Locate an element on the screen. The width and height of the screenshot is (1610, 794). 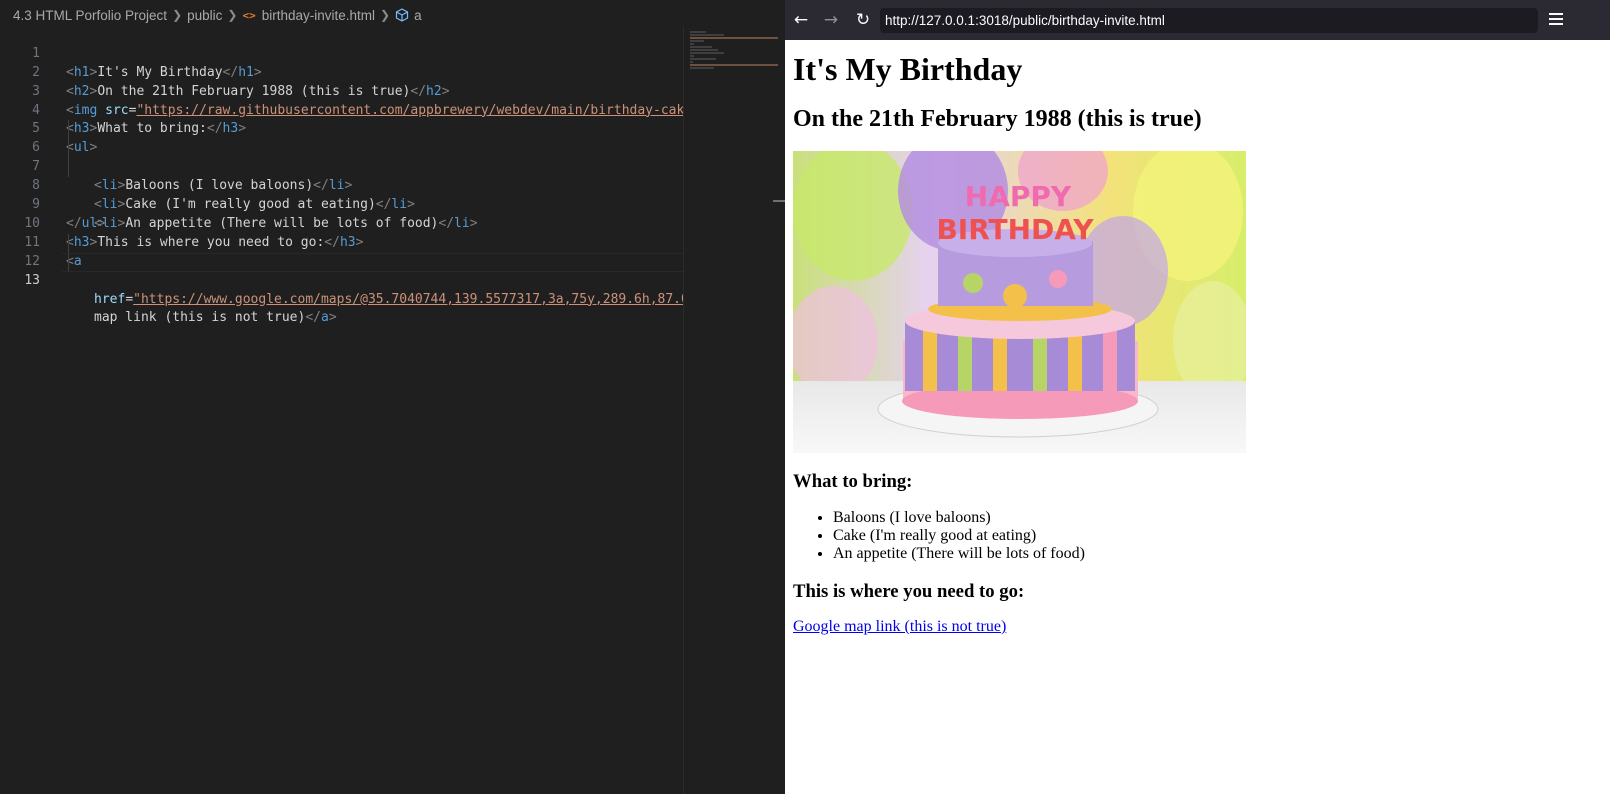
reload-icon: ↻ is located at coordinates (863, 20).